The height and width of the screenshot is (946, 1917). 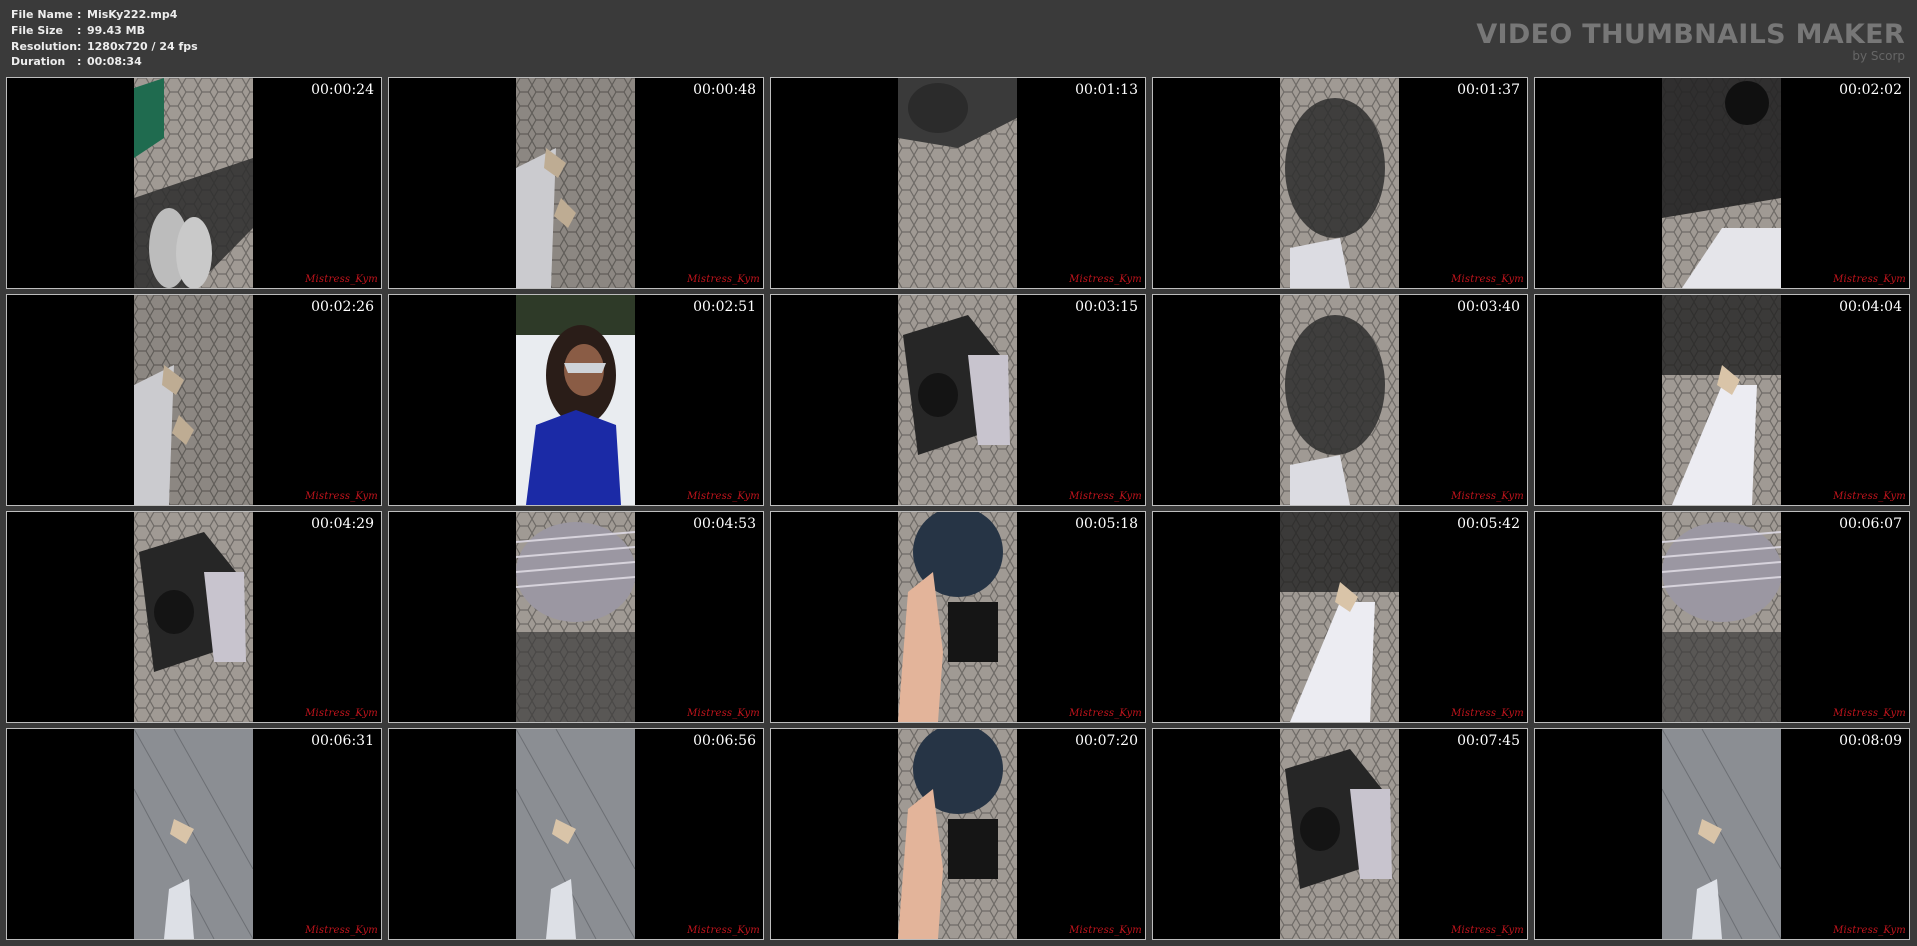 I want to click on timestamp: 00:02:51, so click(x=724, y=307).